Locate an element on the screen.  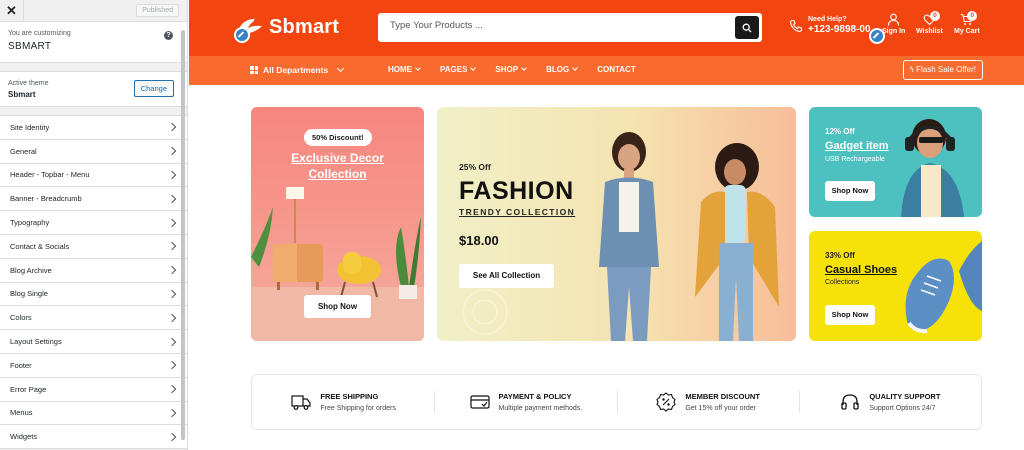
grid-icon is located at coordinates (254, 70).